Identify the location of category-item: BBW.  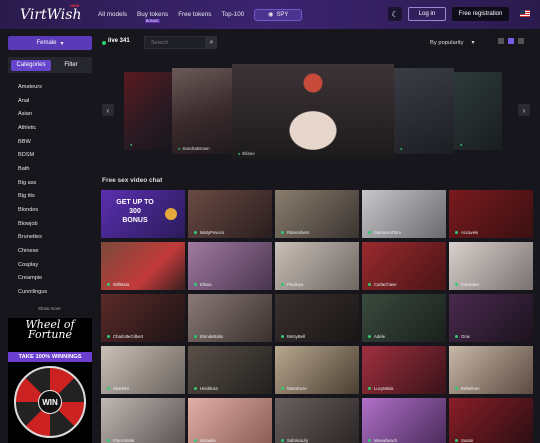
(54, 142).